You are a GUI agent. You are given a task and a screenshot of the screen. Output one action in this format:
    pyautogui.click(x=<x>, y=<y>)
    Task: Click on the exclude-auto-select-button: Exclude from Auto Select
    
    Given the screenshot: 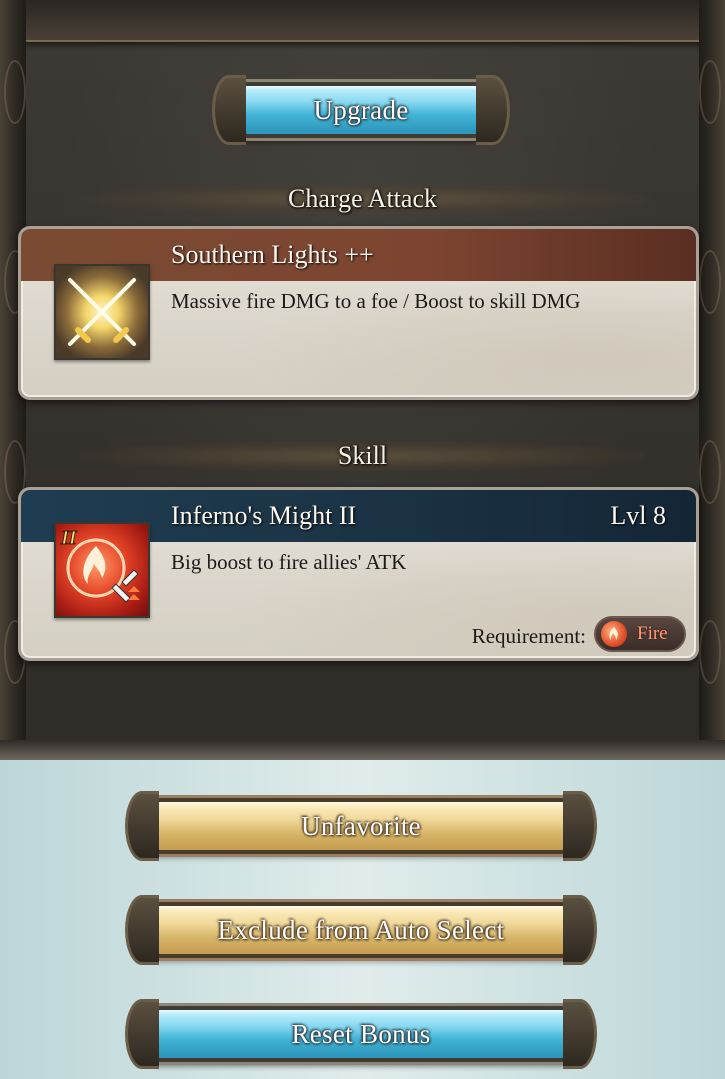 What is the action you would take?
    pyautogui.click(x=361, y=930)
    